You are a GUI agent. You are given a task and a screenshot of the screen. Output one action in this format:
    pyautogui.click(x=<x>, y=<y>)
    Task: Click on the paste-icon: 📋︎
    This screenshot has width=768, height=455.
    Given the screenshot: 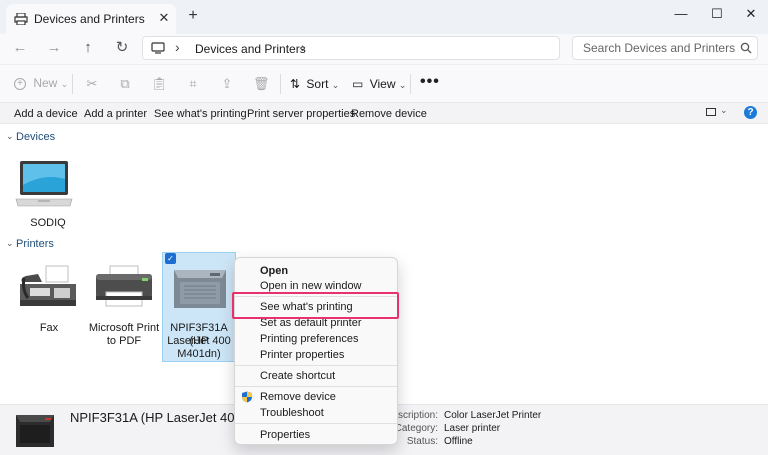 What is the action you would take?
    pyautogui.click(x=159, y=84)
    